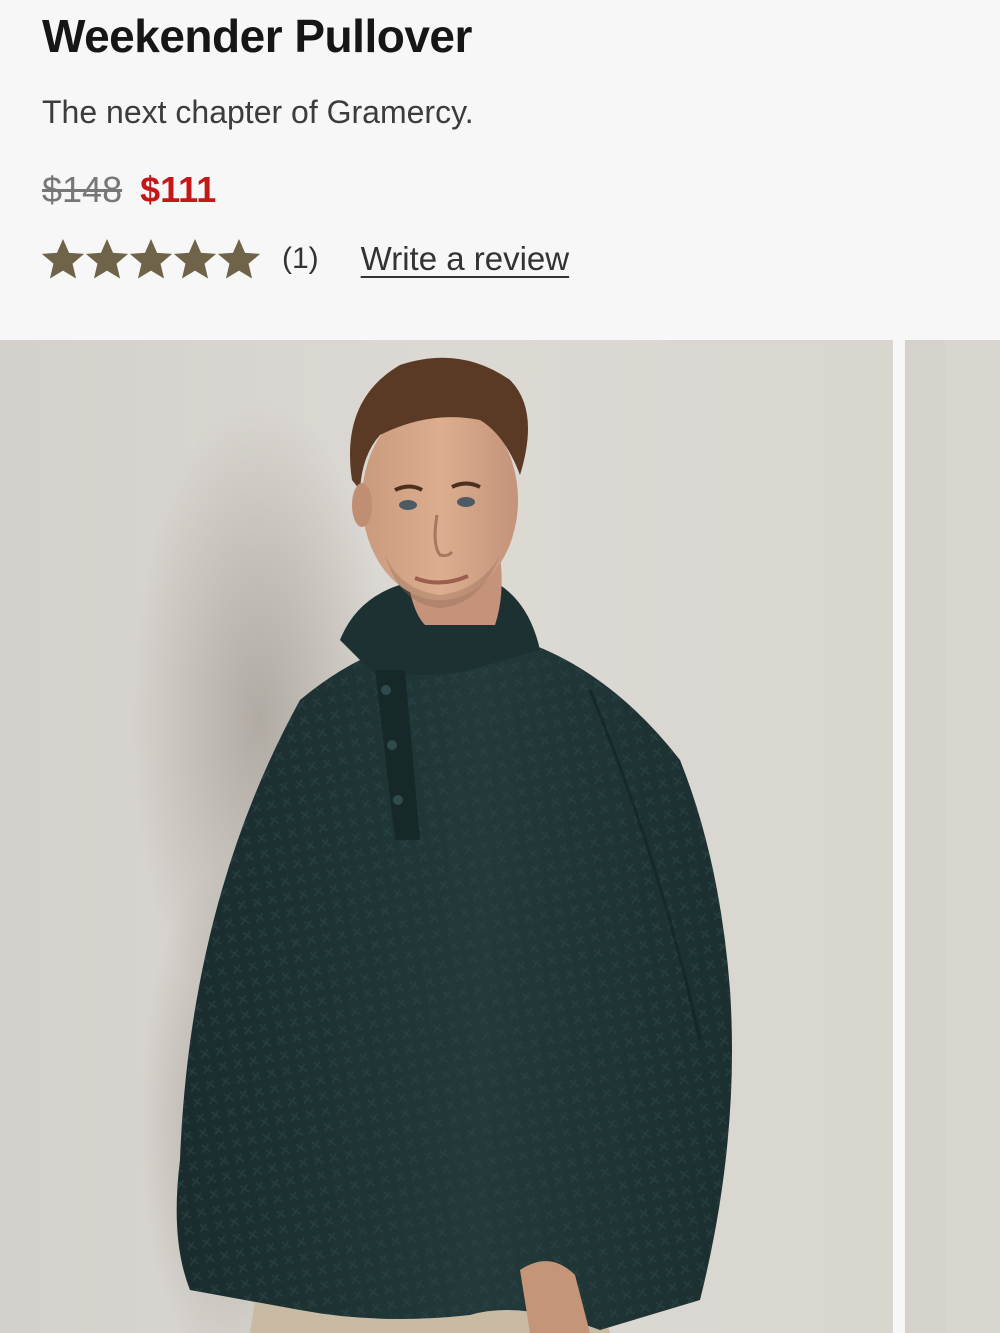 The image size is (1000, 1333). Describe the element at coordinates (129, 190) in the screenshot. I see `price-row: $148 $111` at that location.